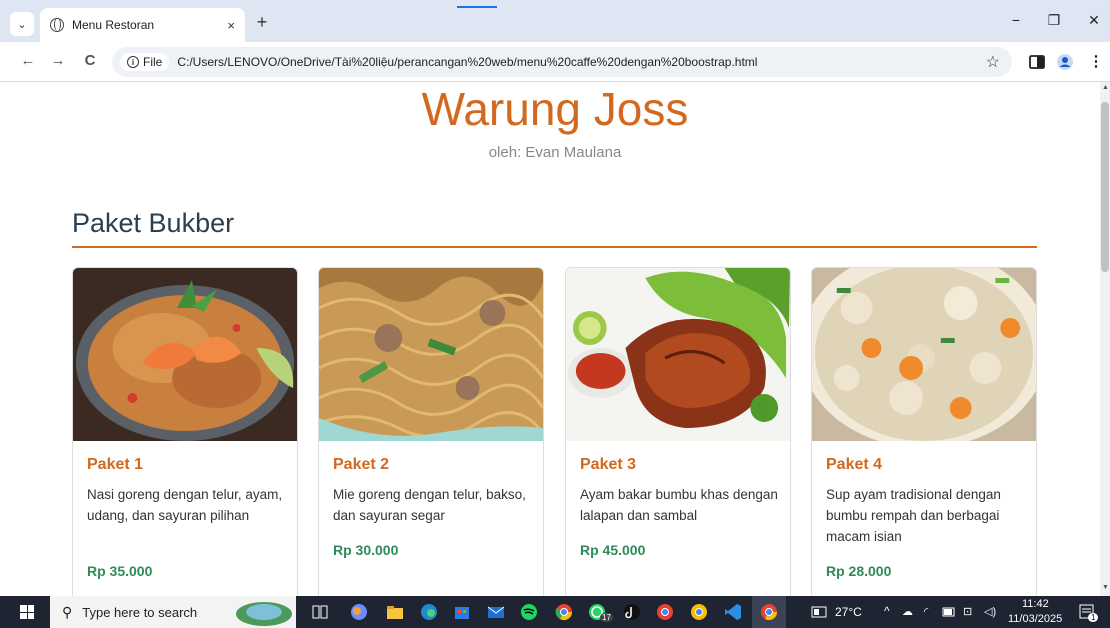 This screenshot has height=628, width=1110. What do you see at coordinates (361, 464) in the screenshot?
I see `card-title: Paket 2` at bounding box center [361, 464].